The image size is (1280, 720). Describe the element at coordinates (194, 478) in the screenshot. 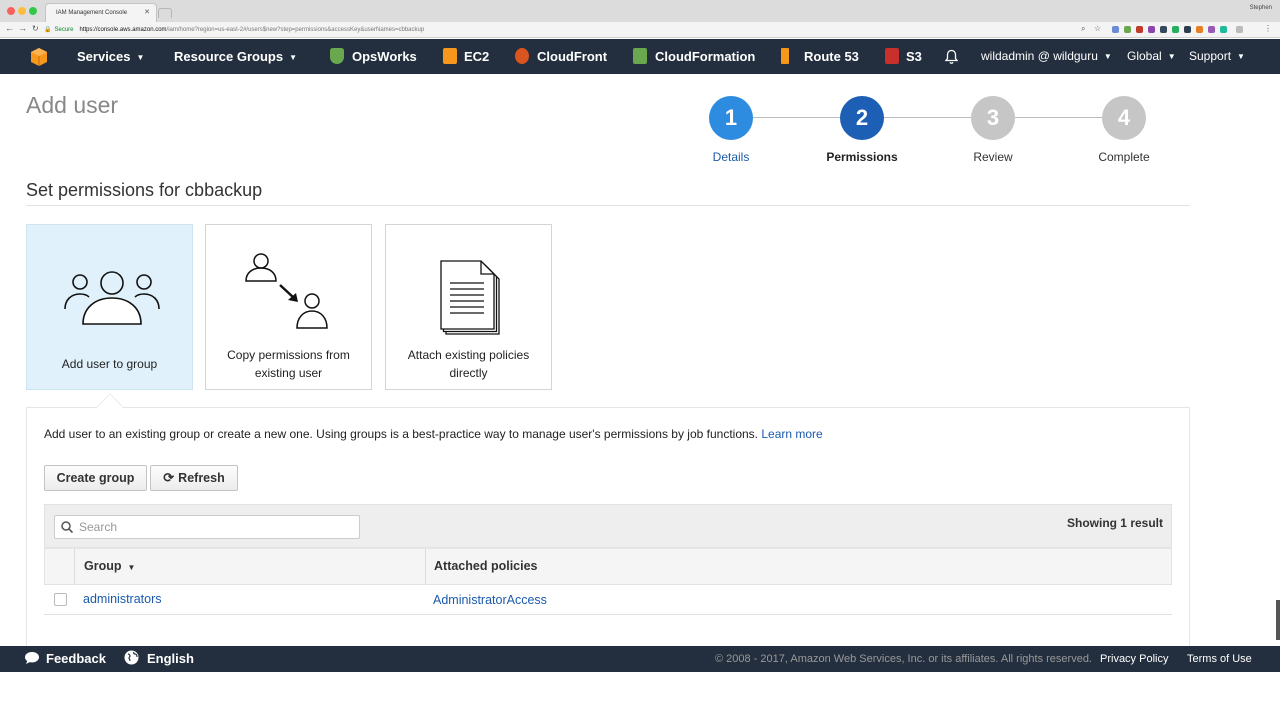

I see `refresh-button: ⟳ Refresh` at that location.